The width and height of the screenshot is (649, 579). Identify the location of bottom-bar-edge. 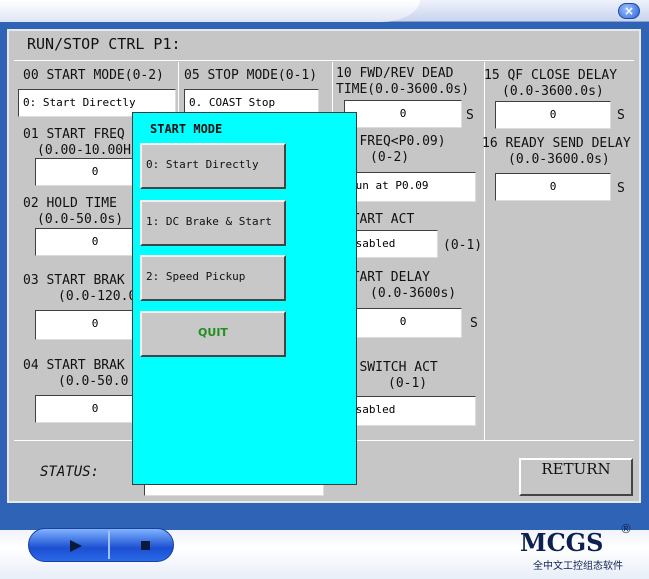
(324, 520).